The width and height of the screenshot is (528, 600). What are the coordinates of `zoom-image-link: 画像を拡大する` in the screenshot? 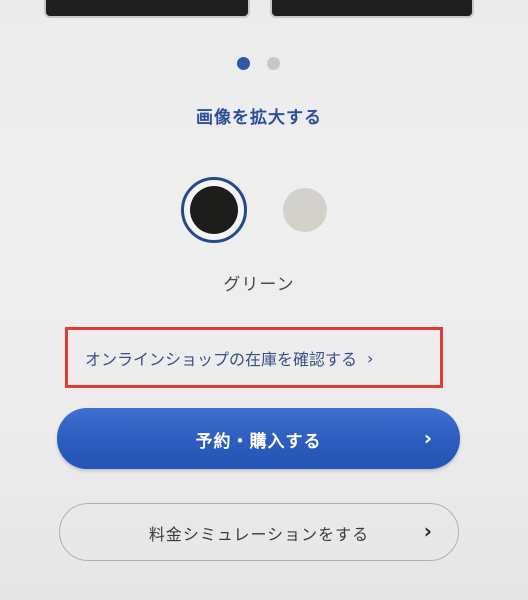 It's located at (259, 115).